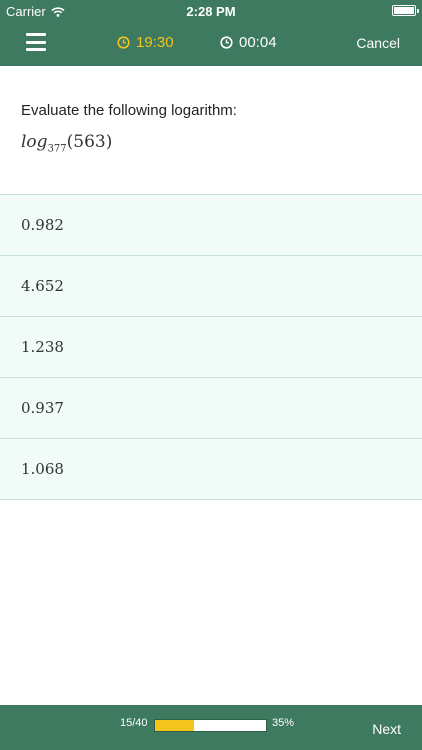  Describe the element at coordinates (174, 725) in the screenshot. I see `progress-bar-fill` at that location.